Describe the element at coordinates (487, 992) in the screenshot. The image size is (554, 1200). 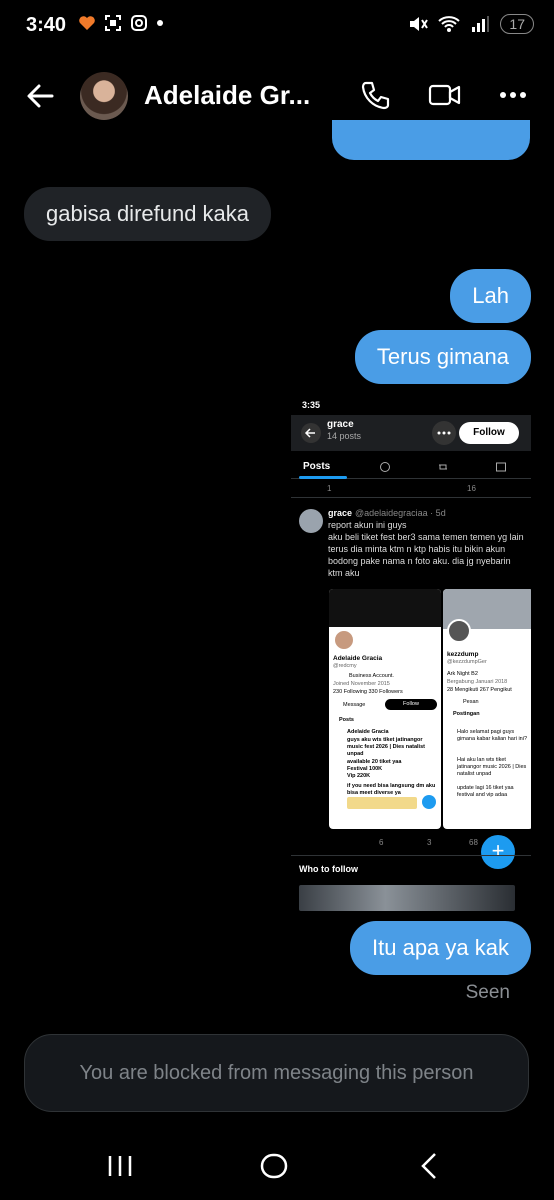
I see `seen-indicator: Seen` at that location.